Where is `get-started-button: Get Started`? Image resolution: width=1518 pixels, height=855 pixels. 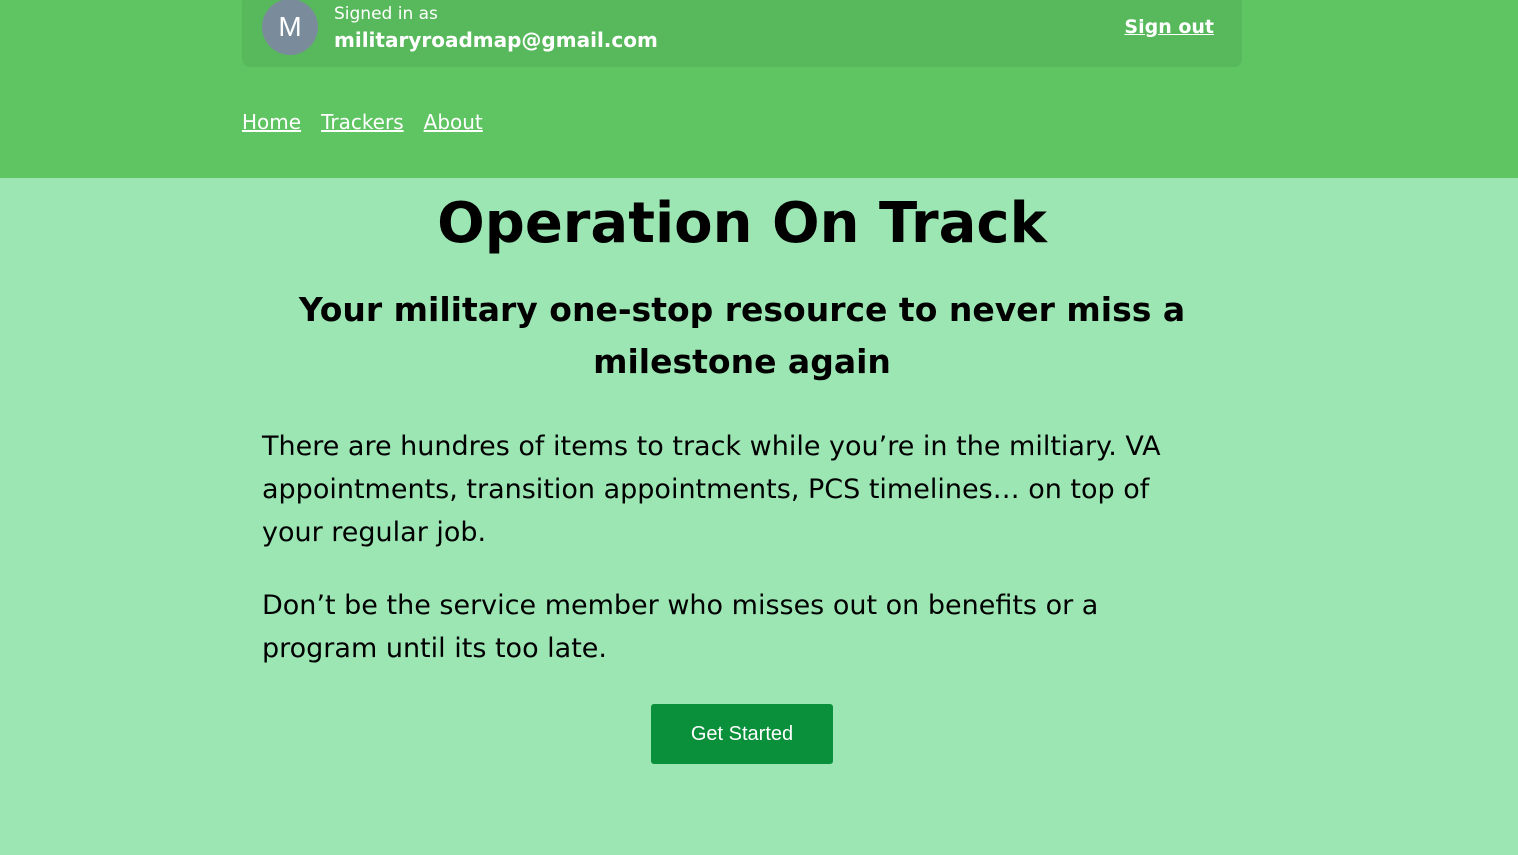 get-started-button: Get Started is located at coordinates (742, 734).